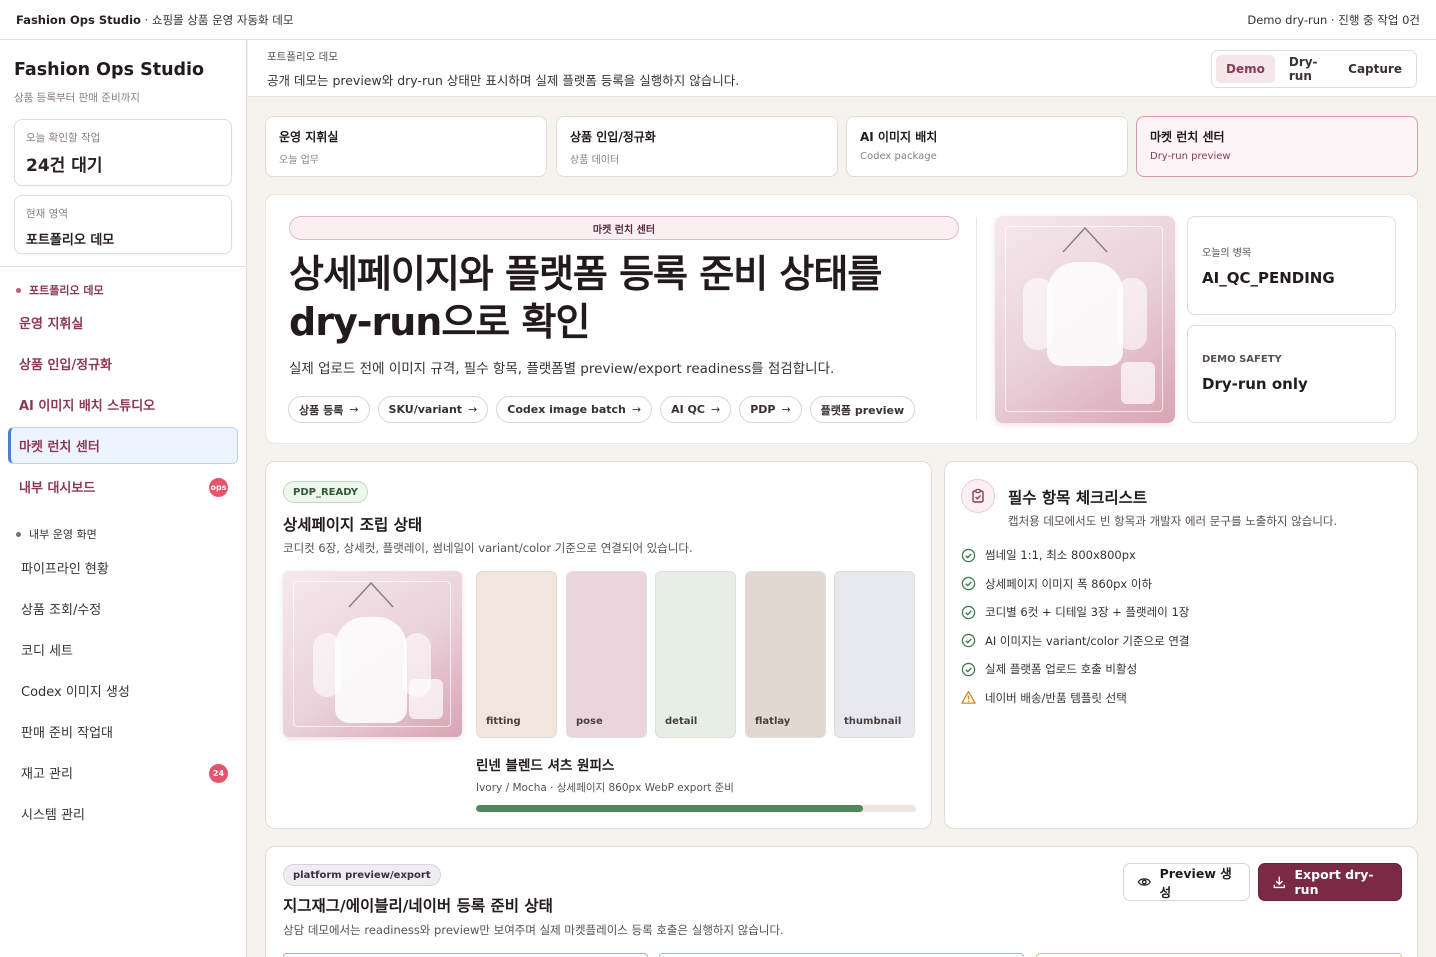 The image size is (1436, 957). What do you see at coordinates (1277, 146) in the screenshot?
I see `nav-card-market-launch: 마켓 런치 센터 Dry-run preview` at bounding box center [1277, 146].